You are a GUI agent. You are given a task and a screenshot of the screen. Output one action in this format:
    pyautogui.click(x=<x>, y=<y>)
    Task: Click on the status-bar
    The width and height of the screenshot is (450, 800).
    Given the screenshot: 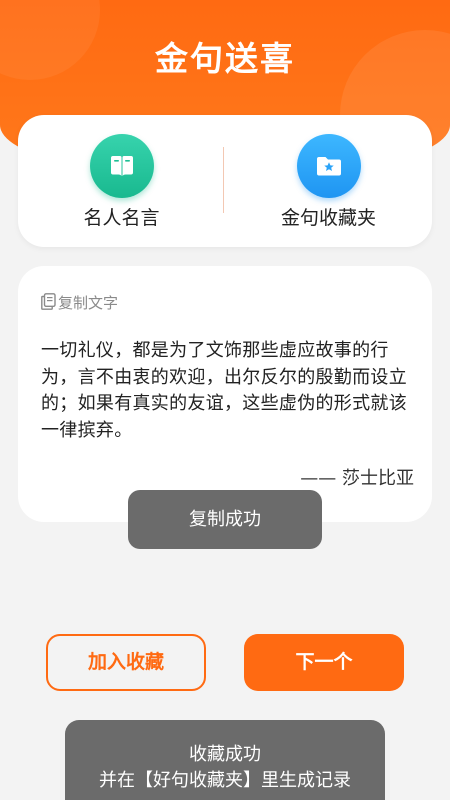 What is the action you would take?
    pyautogui.click(x=225, y=4)
    